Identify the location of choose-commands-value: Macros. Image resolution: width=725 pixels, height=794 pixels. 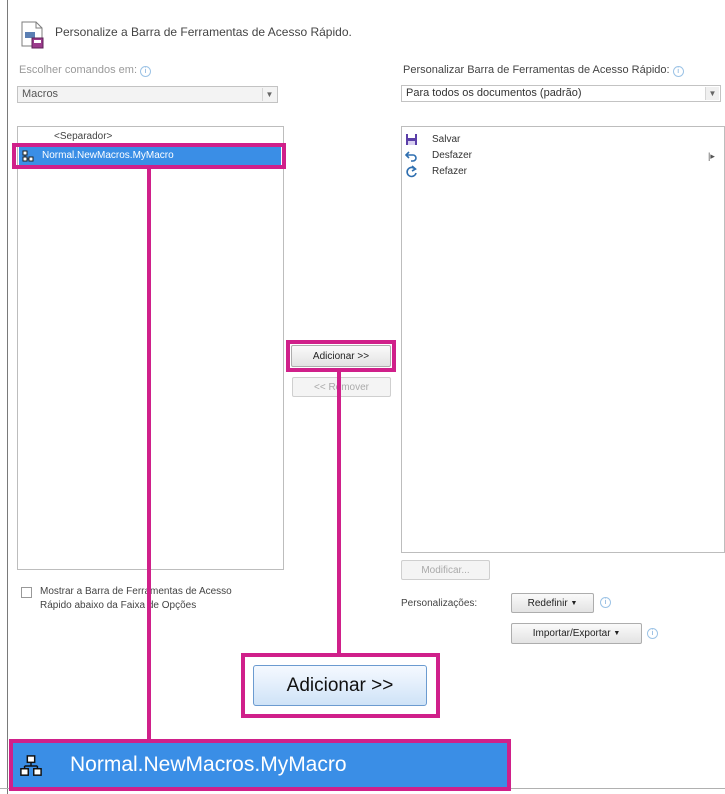
(40, 94).